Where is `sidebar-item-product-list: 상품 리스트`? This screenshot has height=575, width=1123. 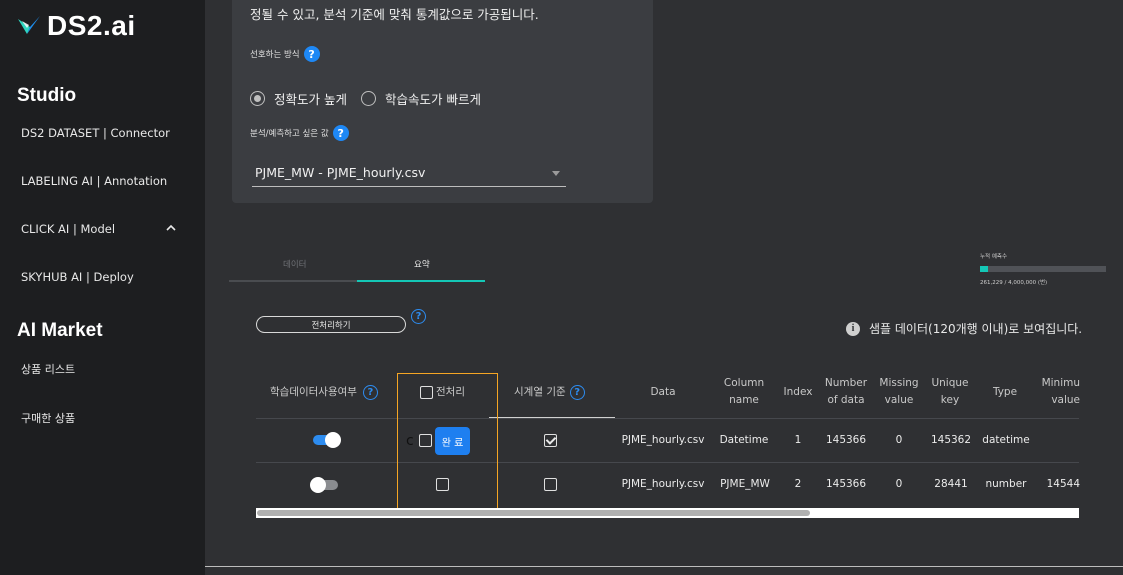 sidebar-item-product-list: 상품 리스트 is located at coordinates (48, 369).